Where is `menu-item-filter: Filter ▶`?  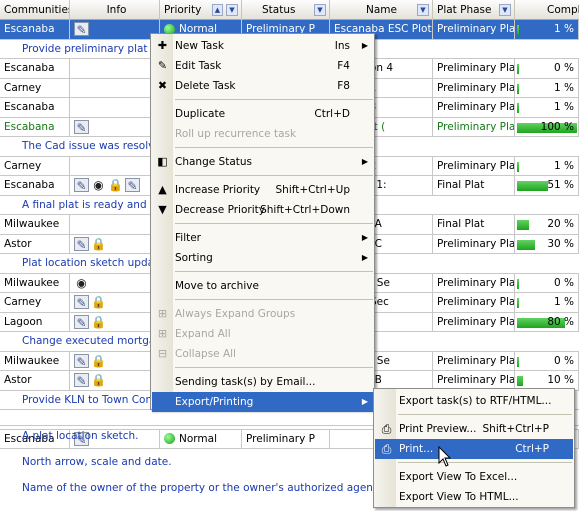 menu-item-filter: Filter ▶ is located at coordinates (263, 238).